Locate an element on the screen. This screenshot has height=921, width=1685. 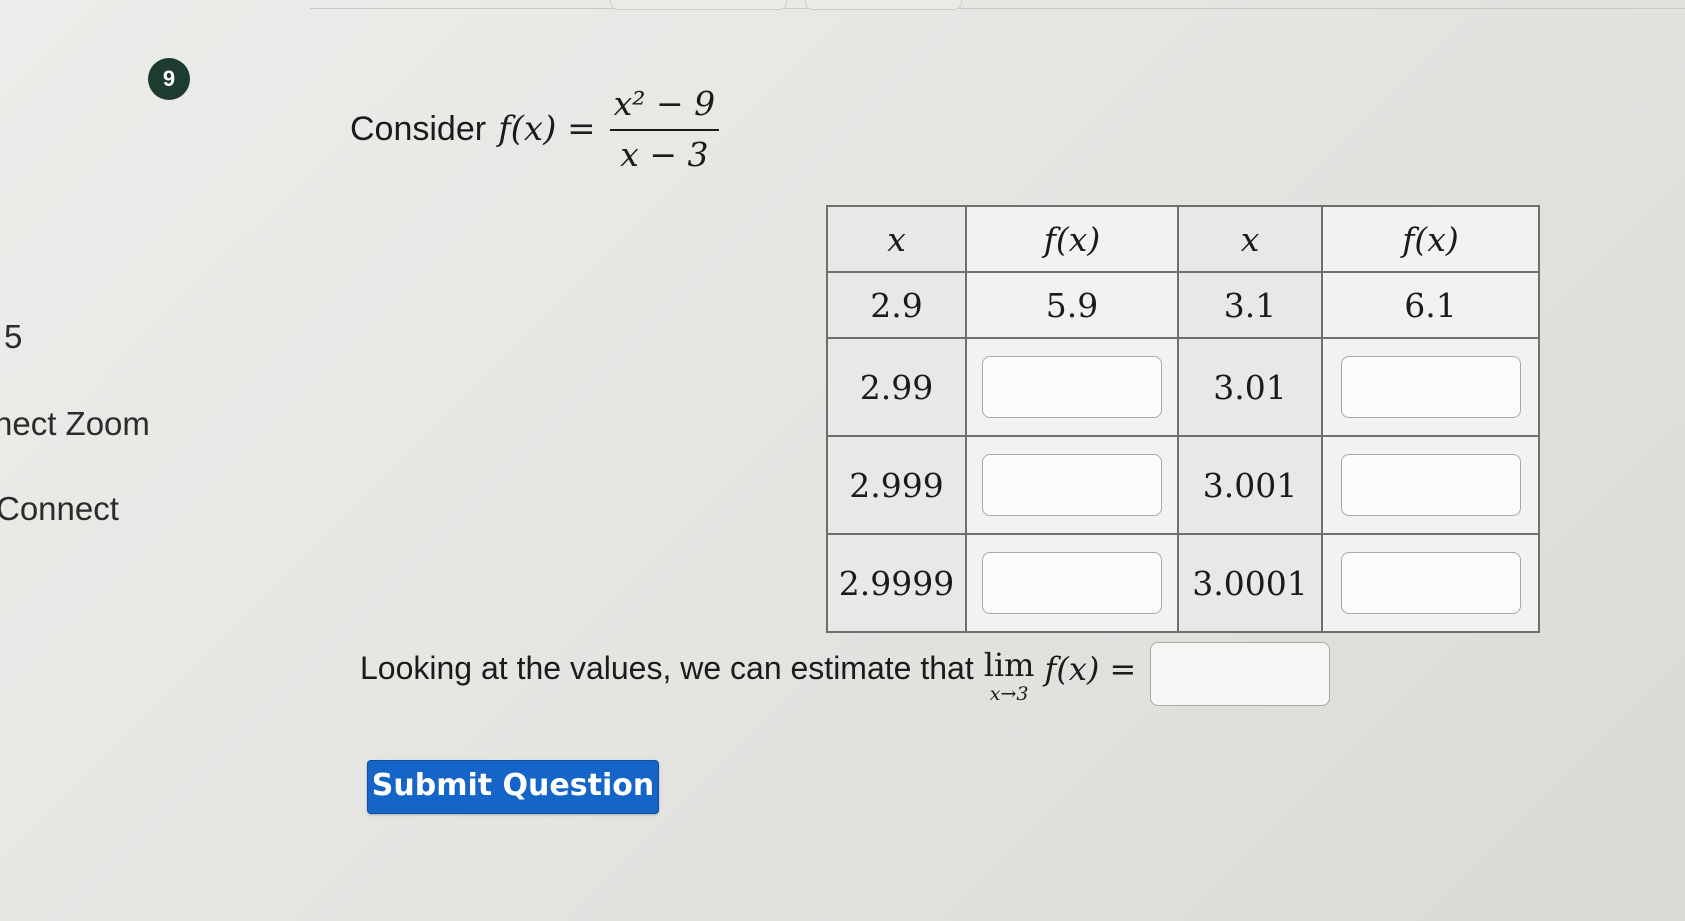
question-number-badge: 9 is located at coordinates (169, 79).